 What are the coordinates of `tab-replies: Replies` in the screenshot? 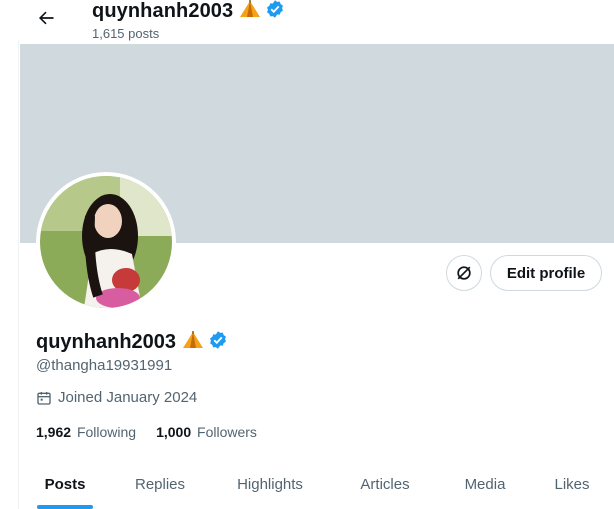 It's located at (160, 484).